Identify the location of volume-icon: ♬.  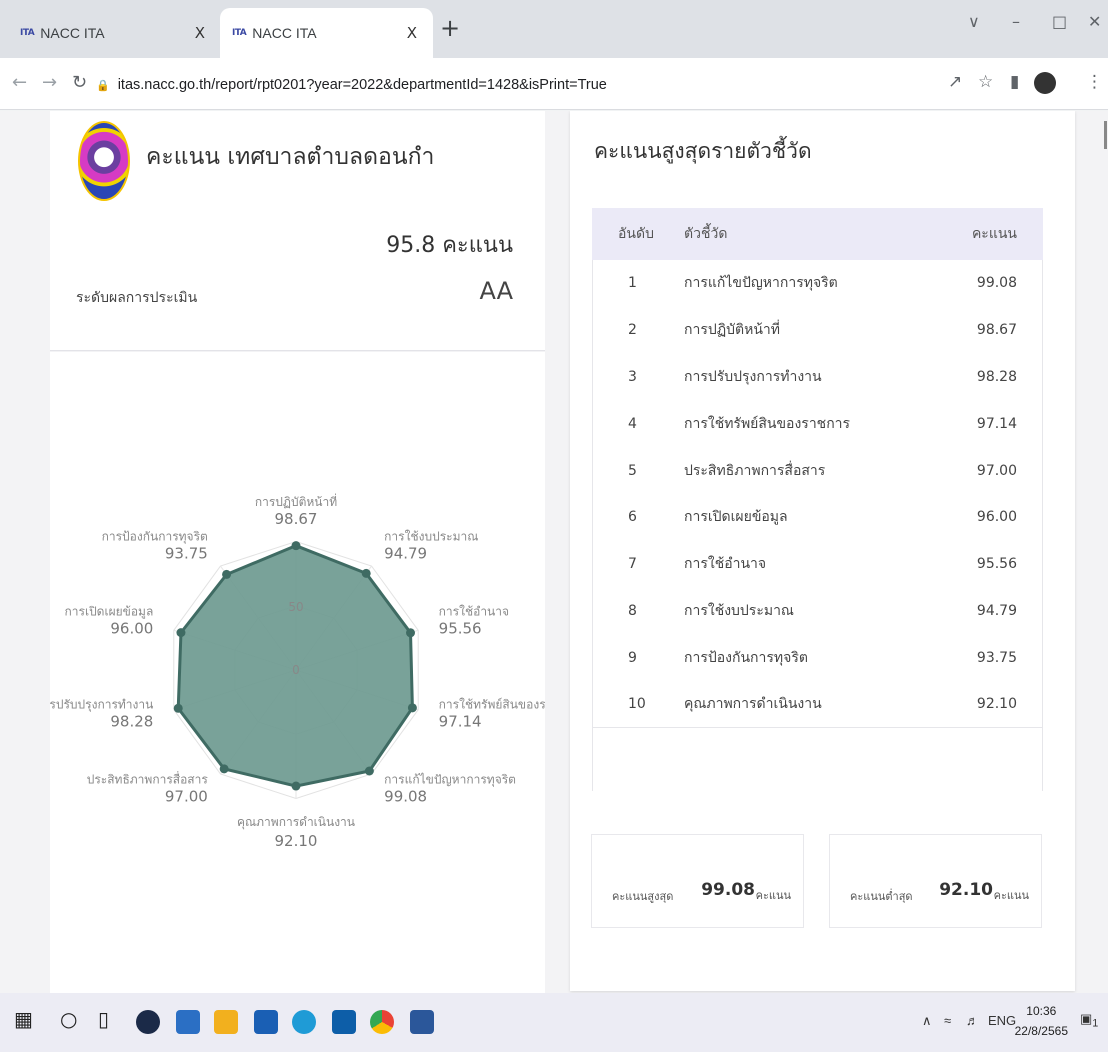
(972, 1020).